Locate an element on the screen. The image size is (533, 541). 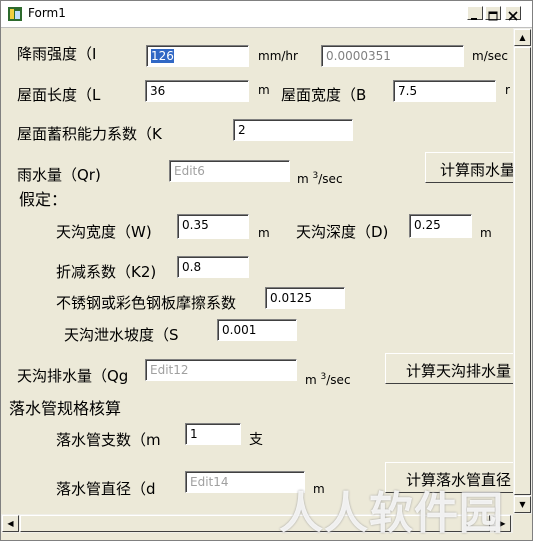
rain-volume-field: Edit6 is located at coordinates (229, 171).